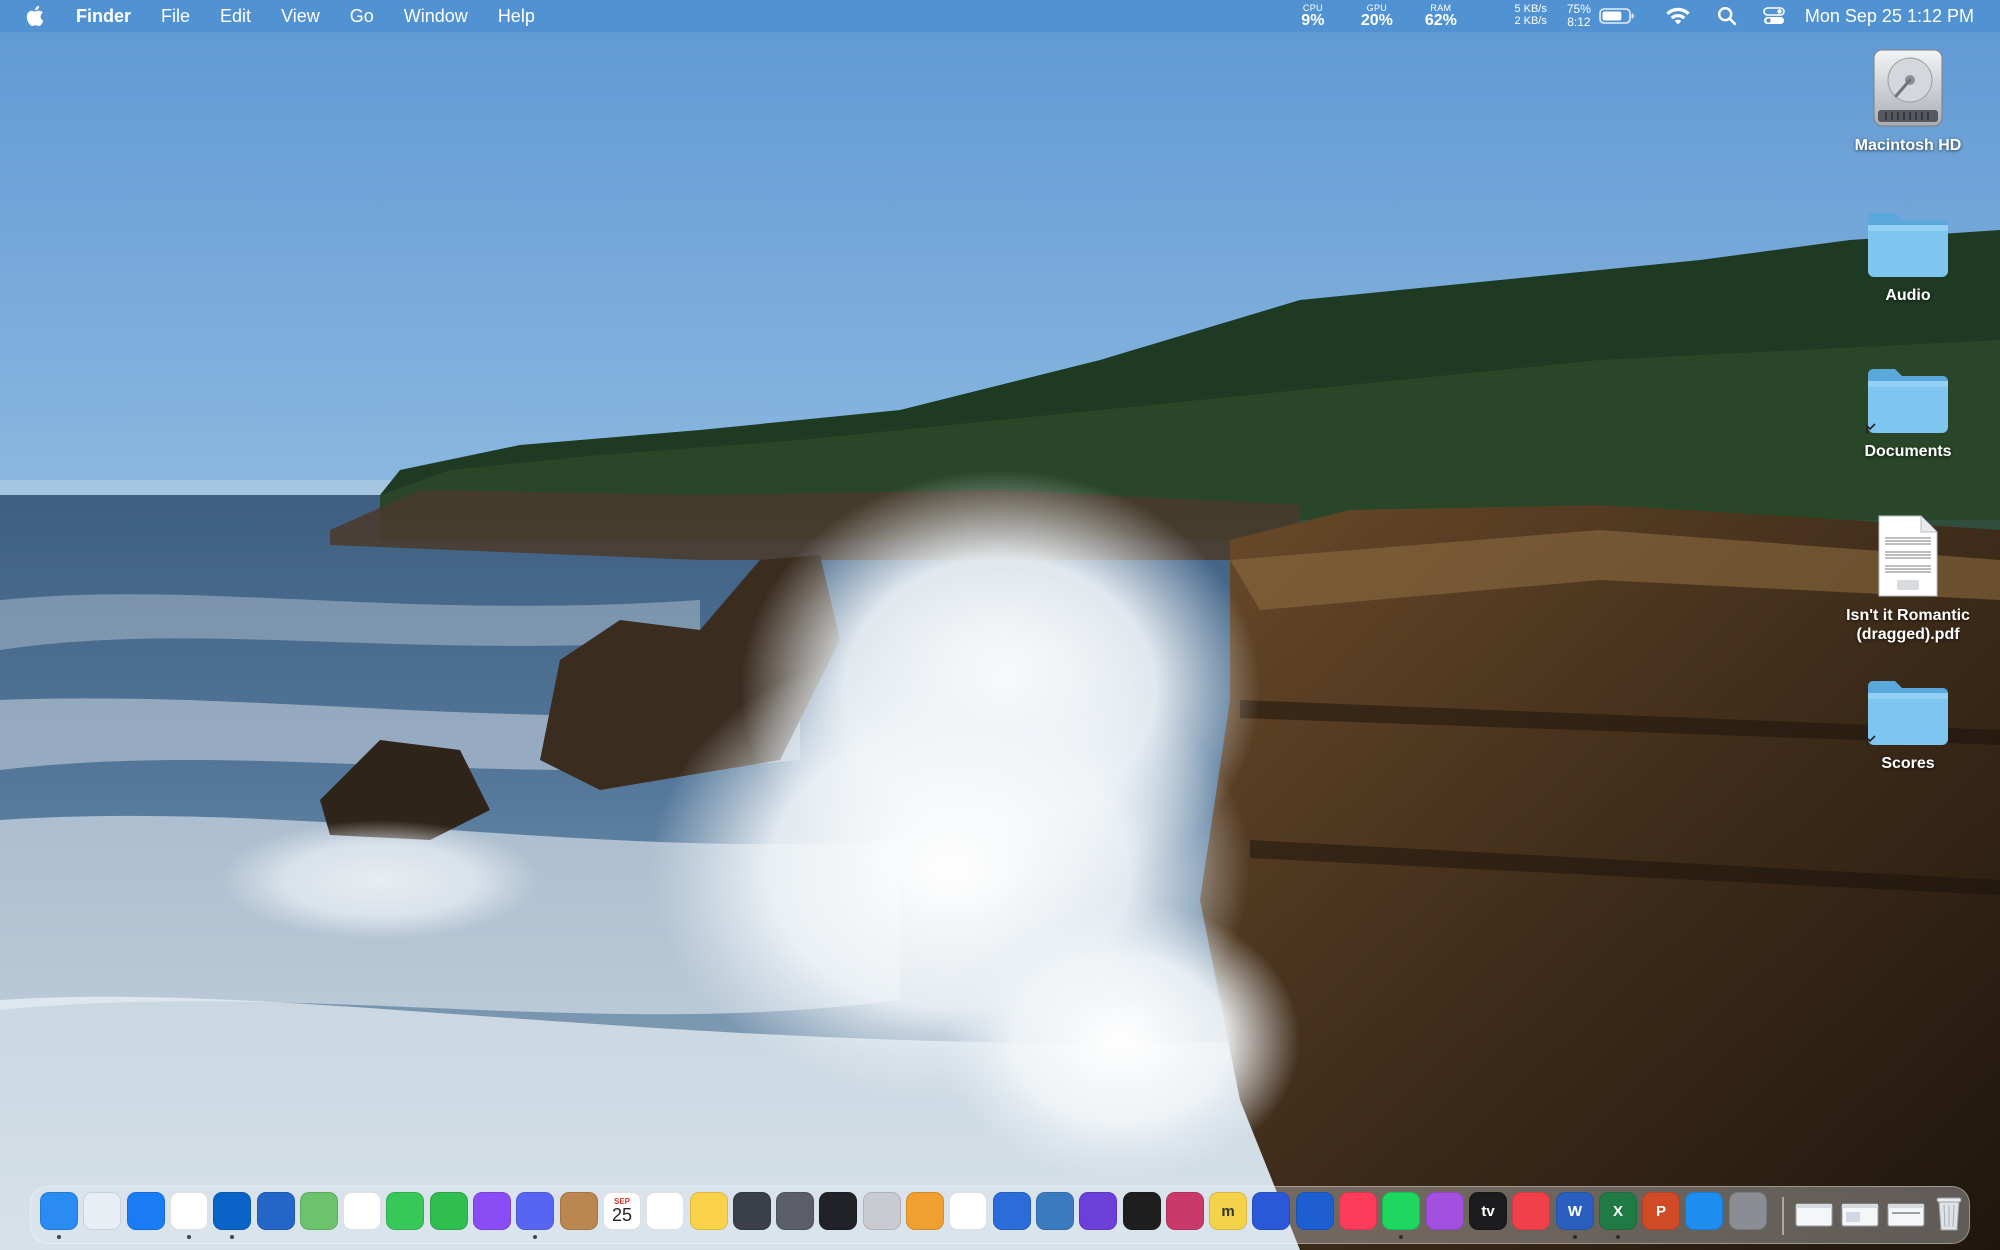 The image size is (2000, 1250). What do you see at coordinates (1441, 16) in the screenshot?
I see `ram-meter: RAM 62%` at bounding box center [1441, 16].